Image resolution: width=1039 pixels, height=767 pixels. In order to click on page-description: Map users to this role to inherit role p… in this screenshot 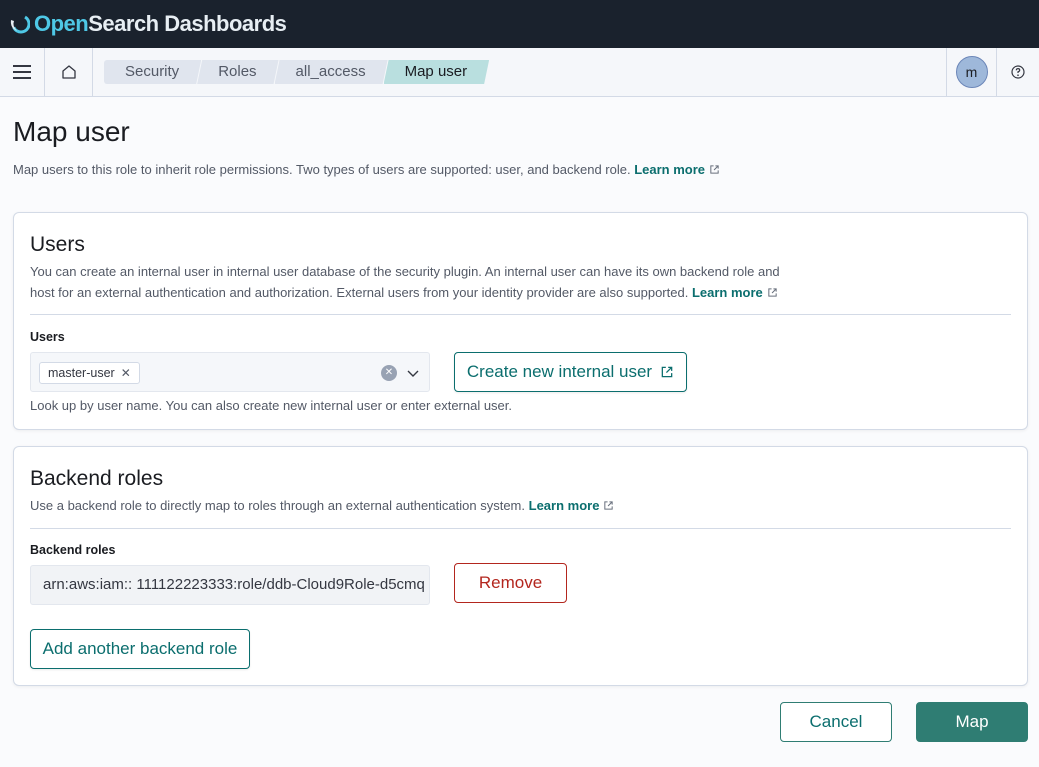, I will do `click(366, 169)`.